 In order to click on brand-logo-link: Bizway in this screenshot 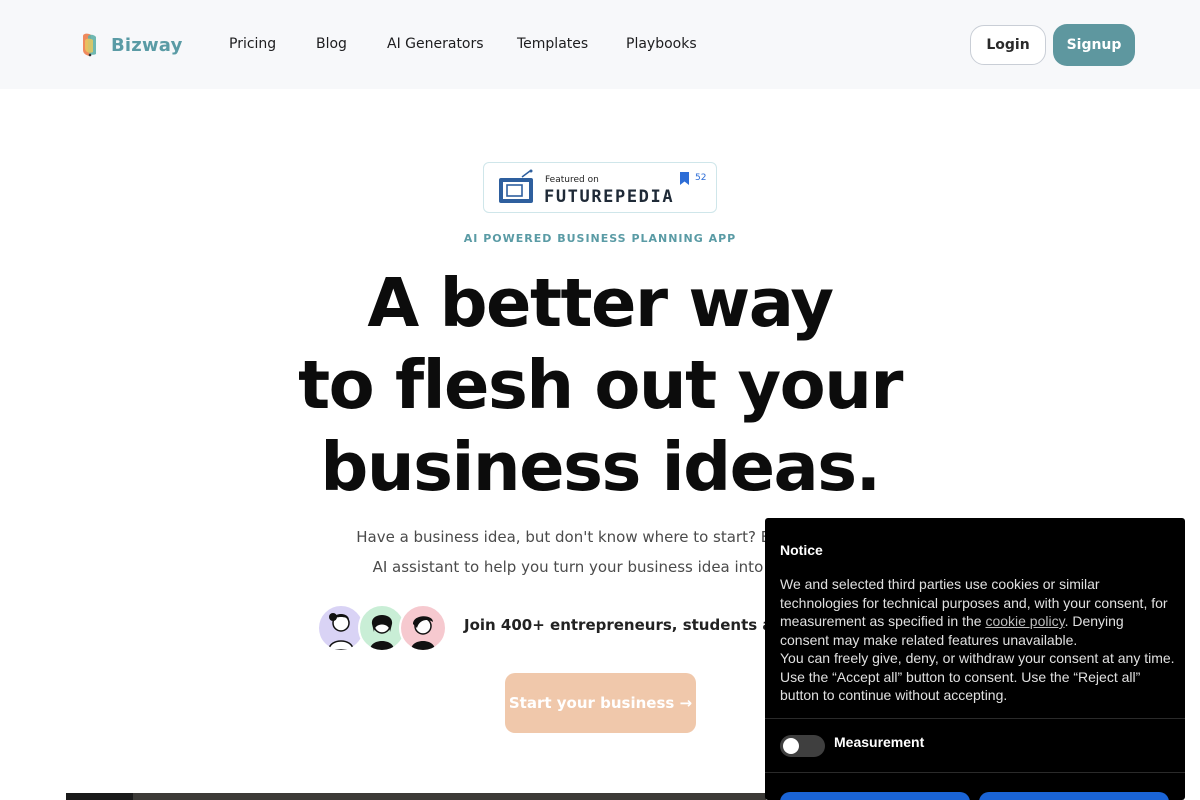, I will do `click(131, 45)`.